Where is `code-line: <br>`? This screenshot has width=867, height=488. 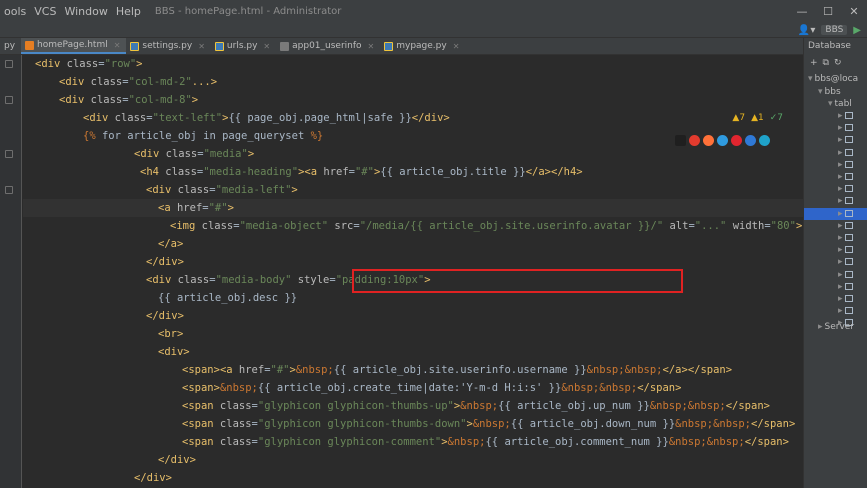
code-line: <br> is located at coordinates (170, 334).